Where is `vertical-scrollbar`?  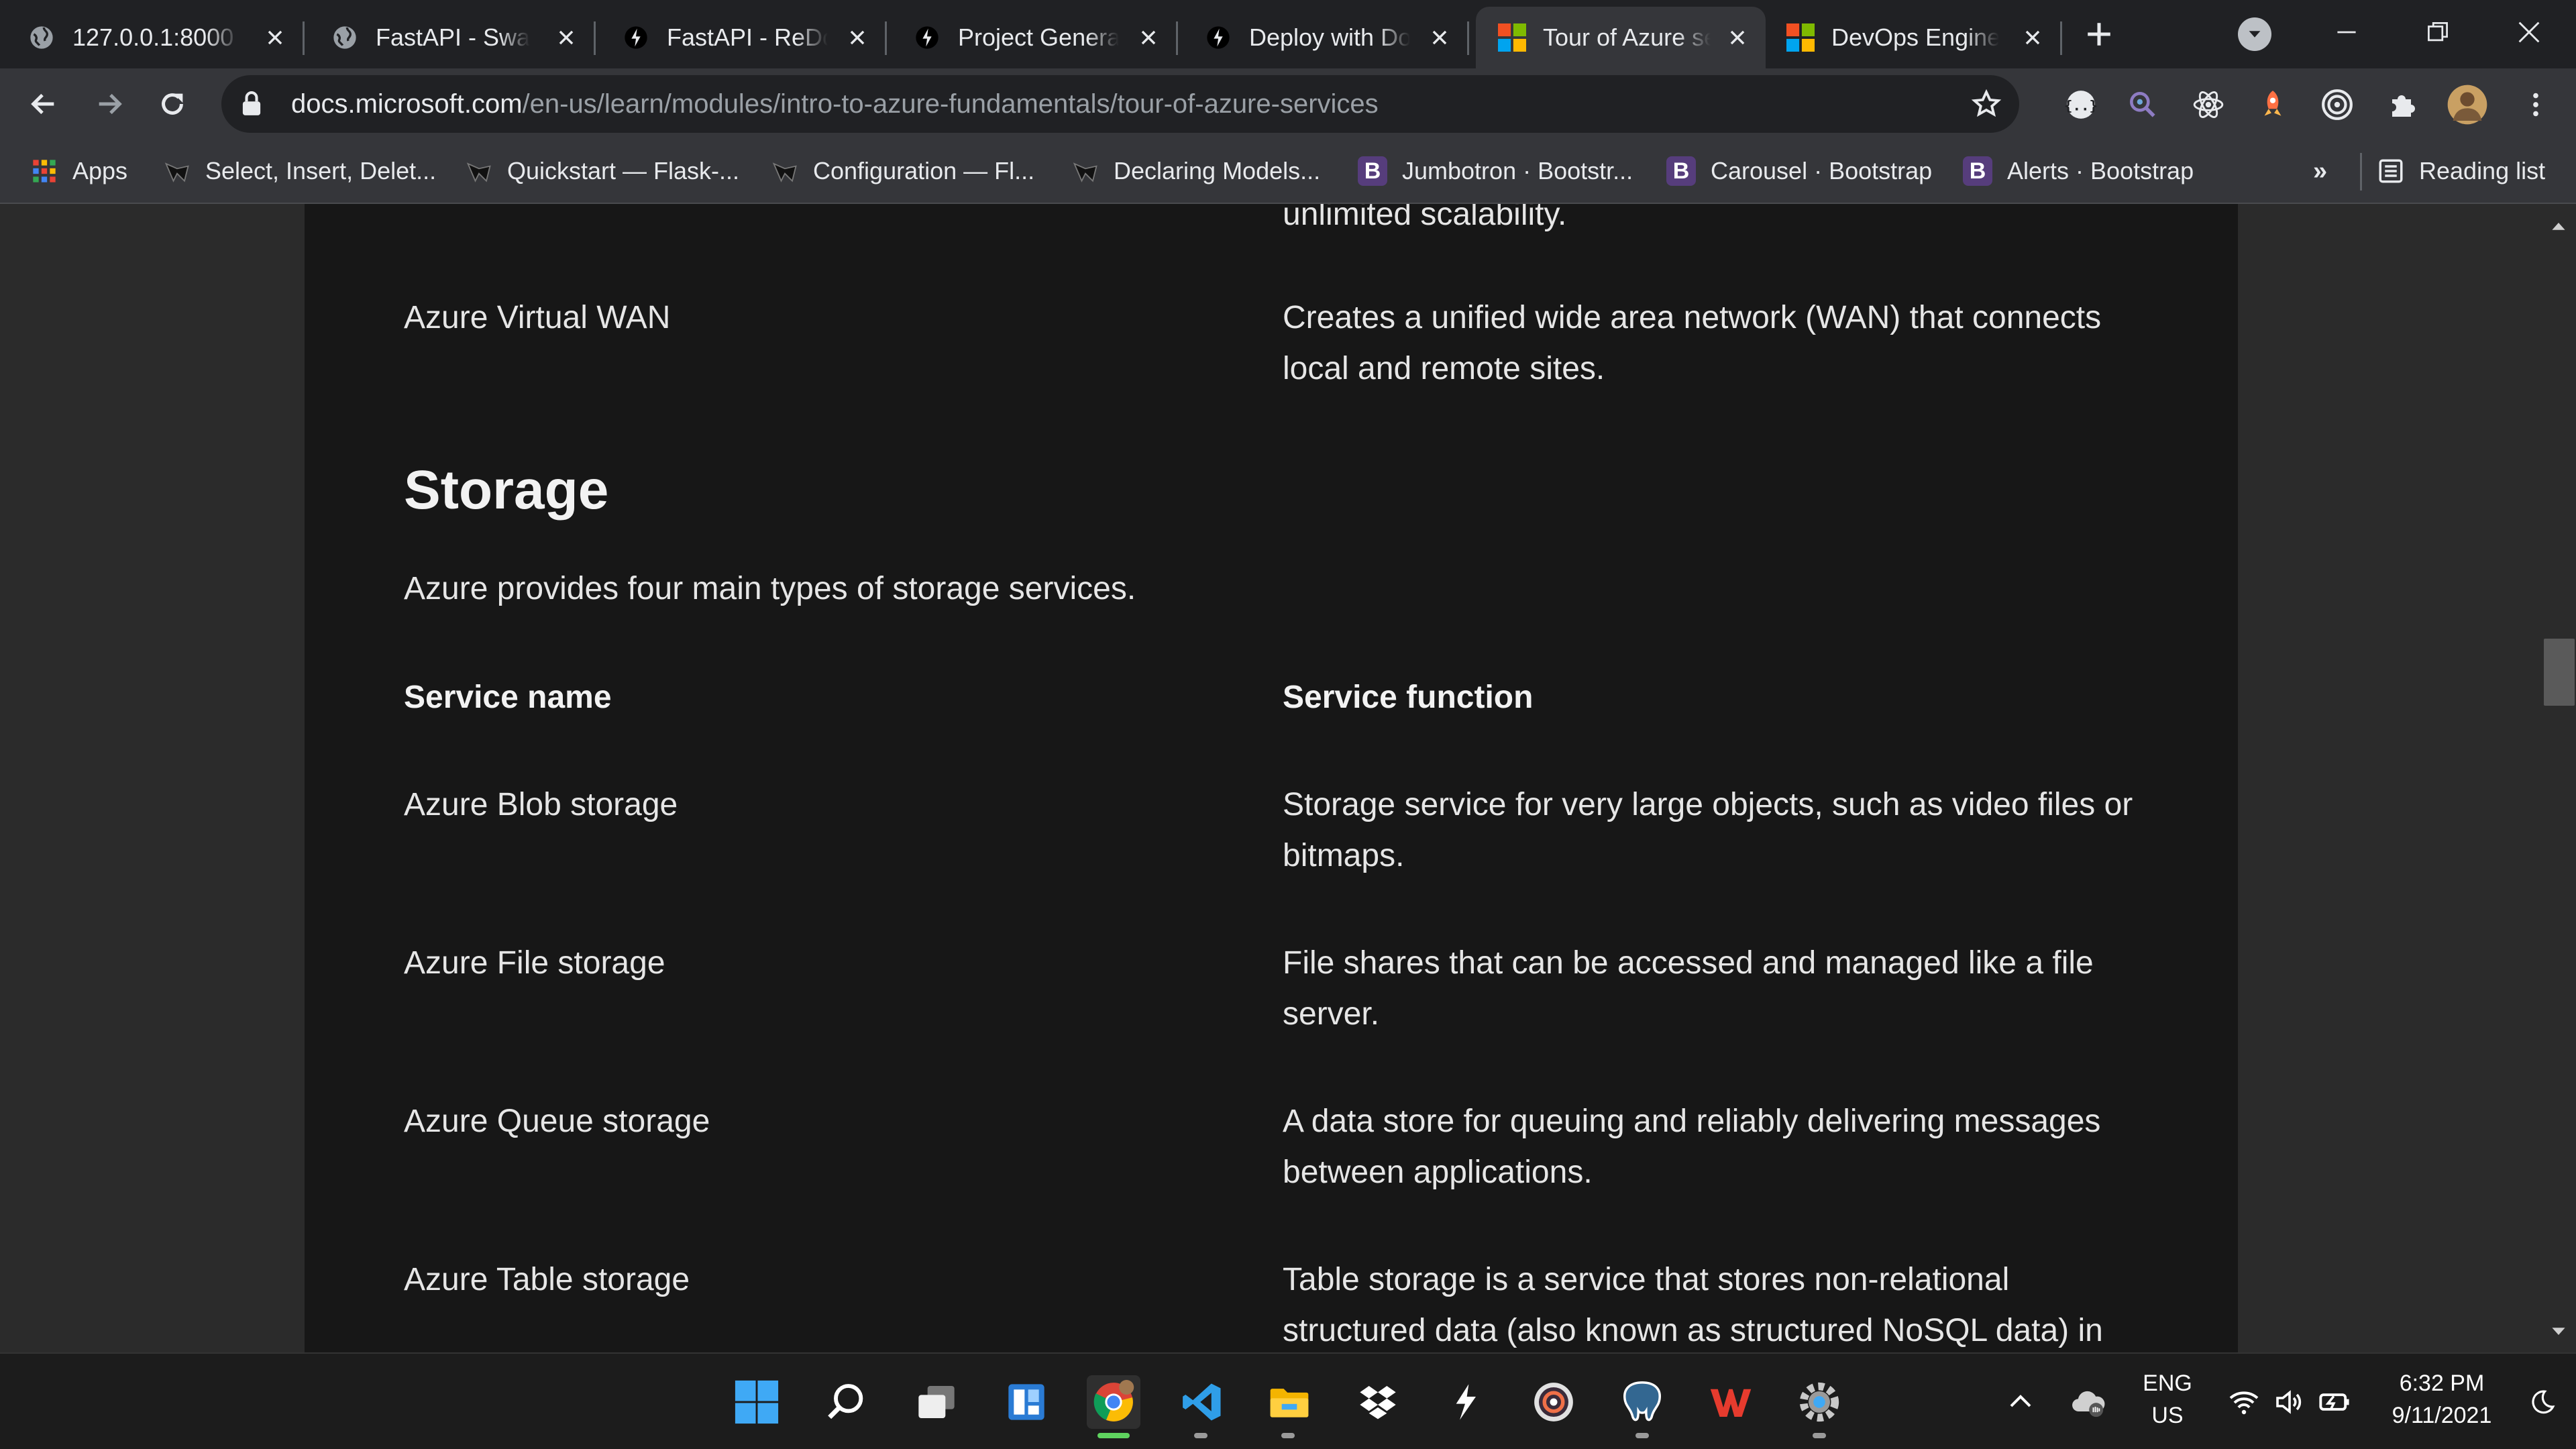
vertical-scrollbar is located at coordinates (2558, 778).